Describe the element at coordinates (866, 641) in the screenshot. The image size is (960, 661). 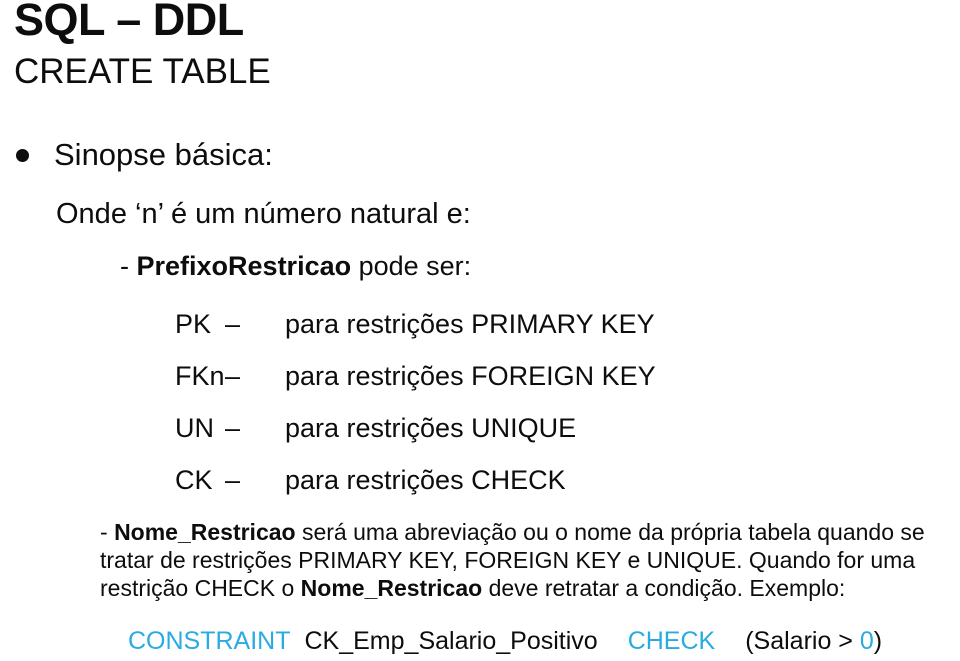
I see `check-expression-value: 0` at that location.